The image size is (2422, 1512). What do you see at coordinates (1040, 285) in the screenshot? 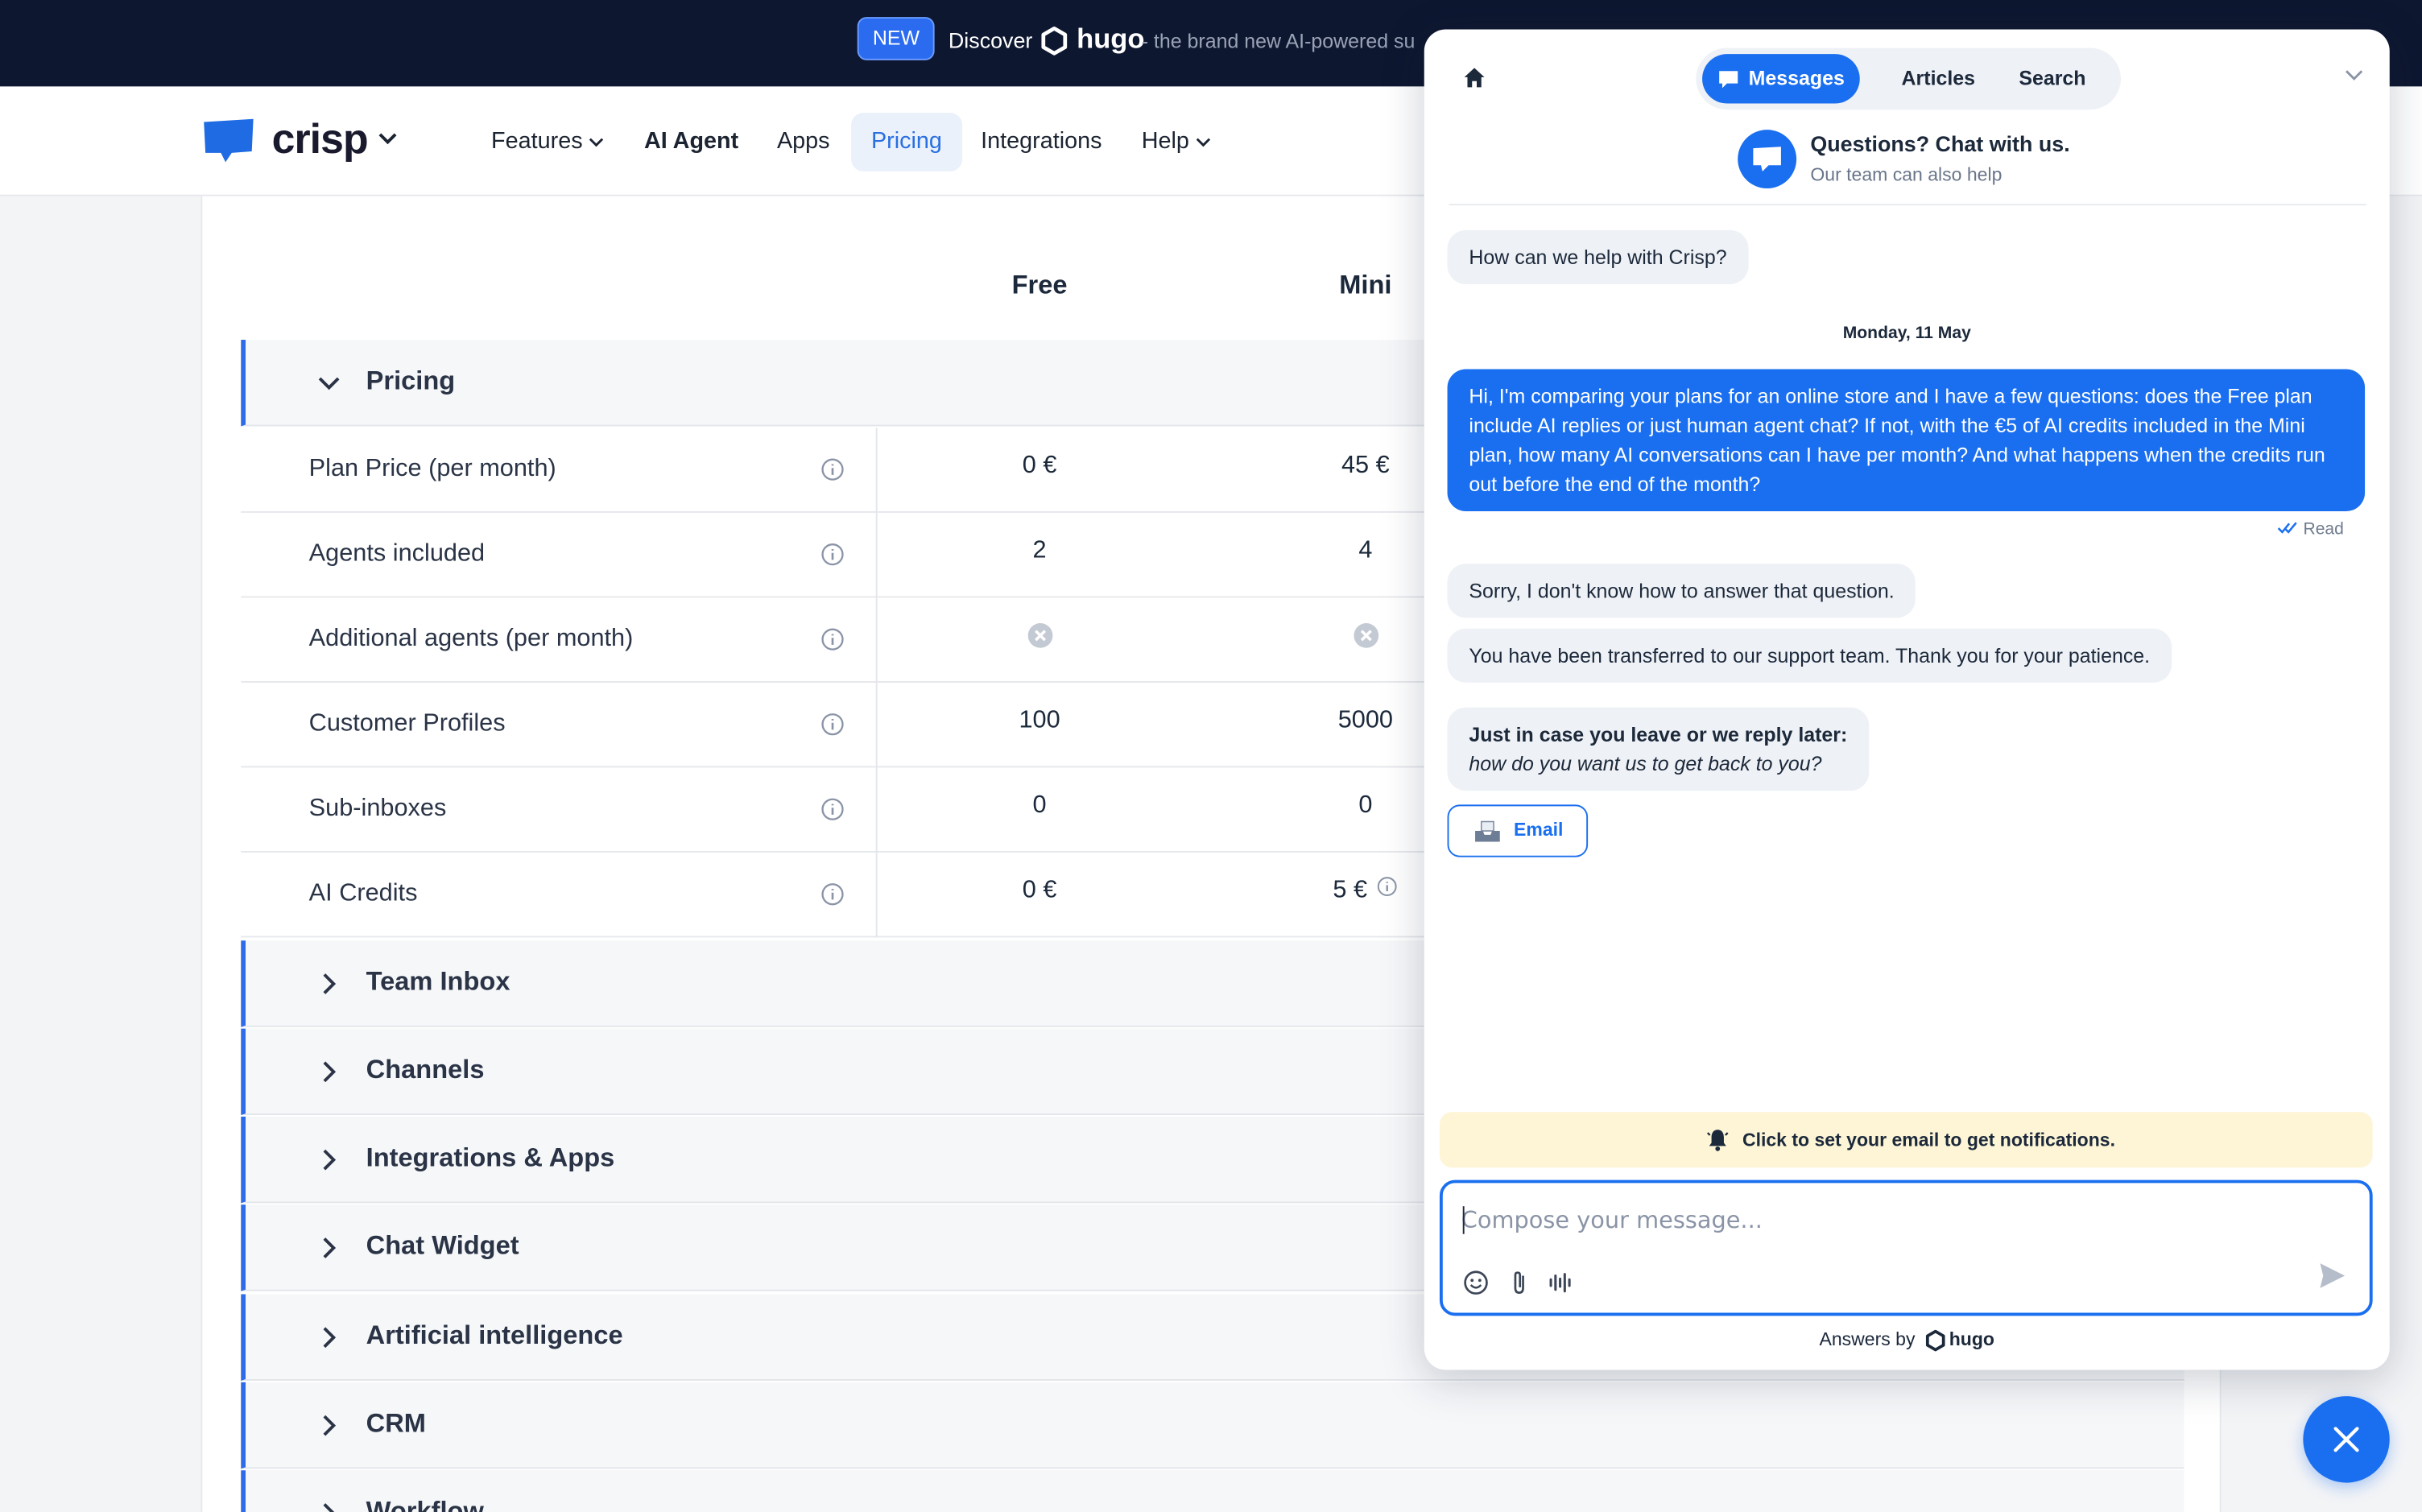
I see `column-free: Free` at bounding box center [1040, 285].